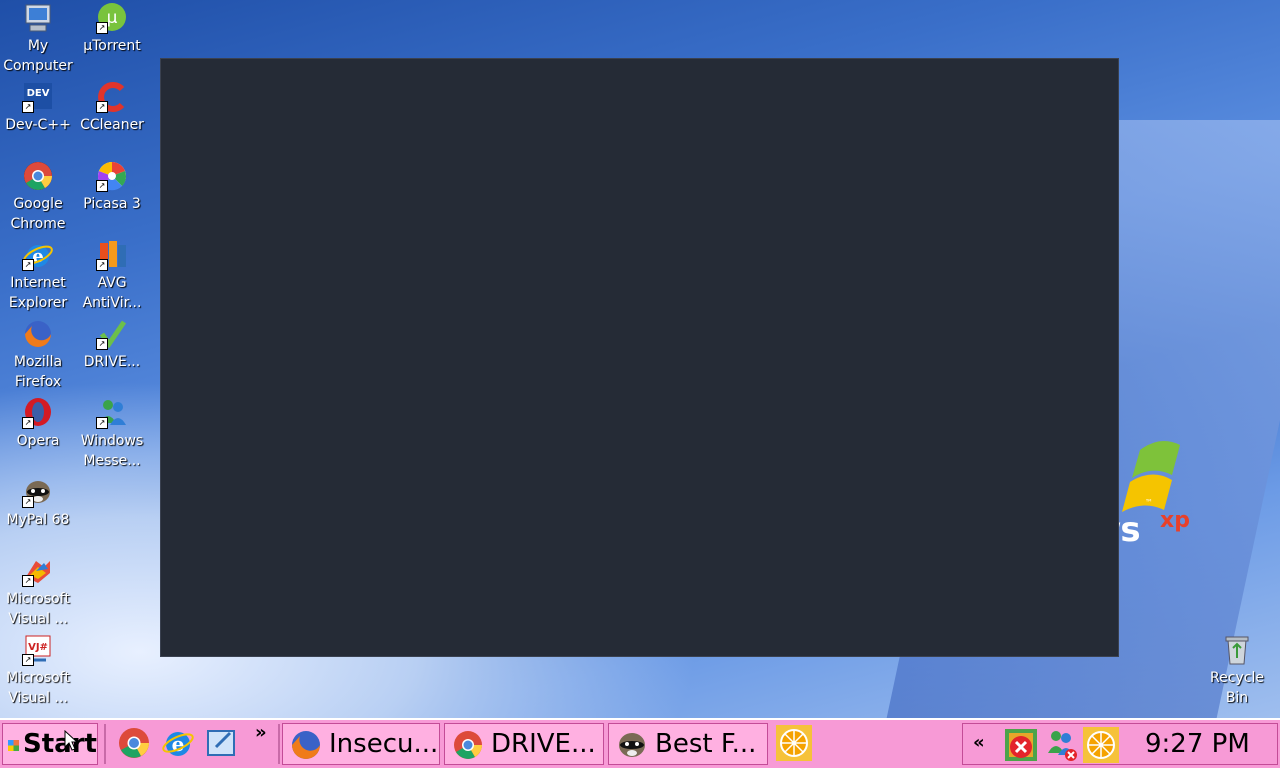 The width and height of the screenshot is (1280, 768). Describe the element at coordinates (1175, 520) in the screenshot. I see `xp-superscript: xp` at that location.